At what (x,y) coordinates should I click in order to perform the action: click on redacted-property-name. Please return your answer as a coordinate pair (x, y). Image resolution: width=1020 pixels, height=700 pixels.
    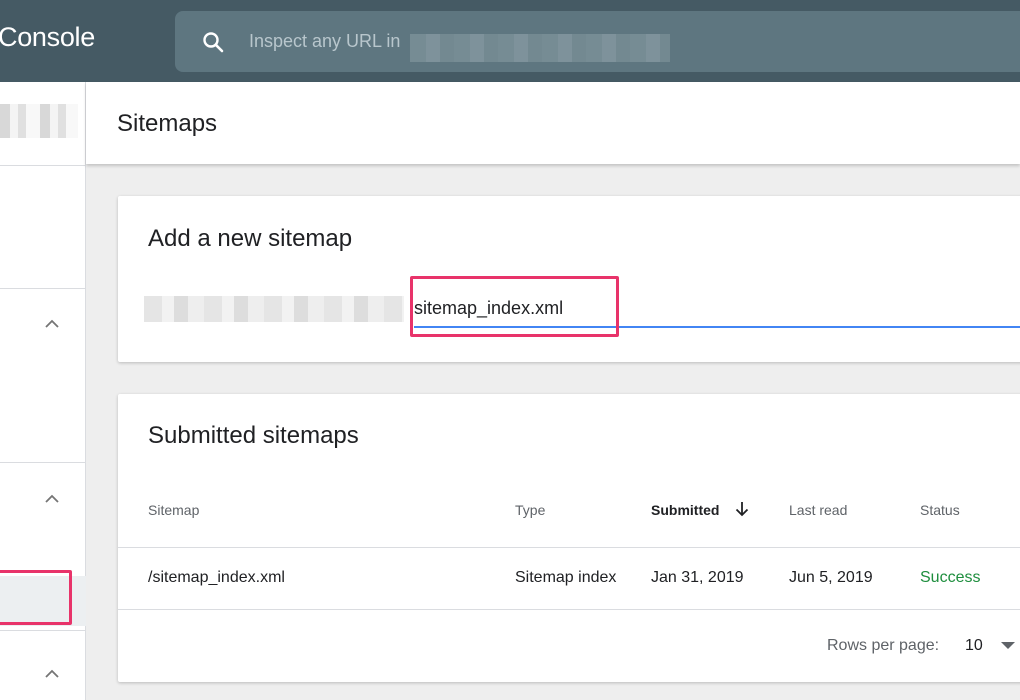
    Looking at the image, I should click on (540, 48).